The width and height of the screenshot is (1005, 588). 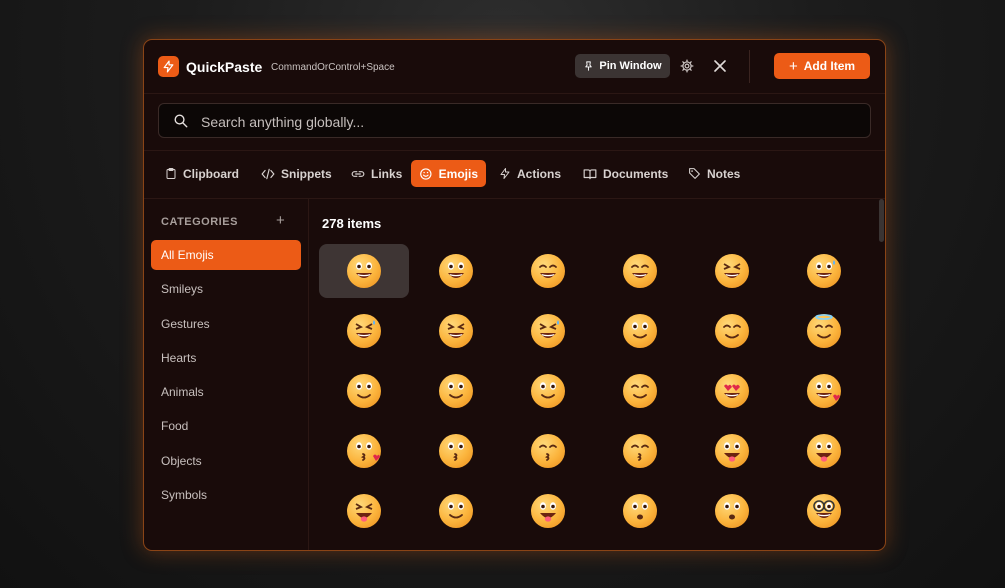 What do you see at coordinates (333, 67) in the screenshot?
I see `shortcut-label: CommandOrControl+Space` at bounding box center [333, 67].